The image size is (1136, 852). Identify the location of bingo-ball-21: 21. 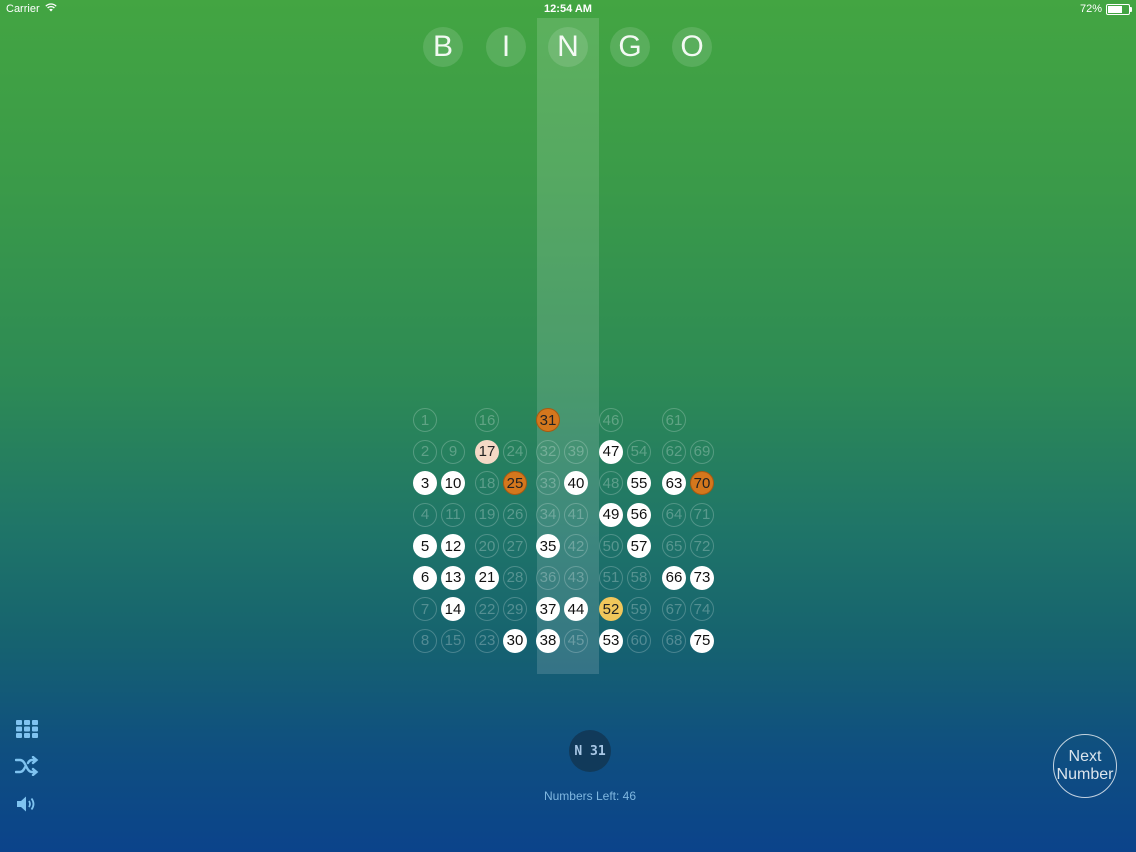
(487, 577).